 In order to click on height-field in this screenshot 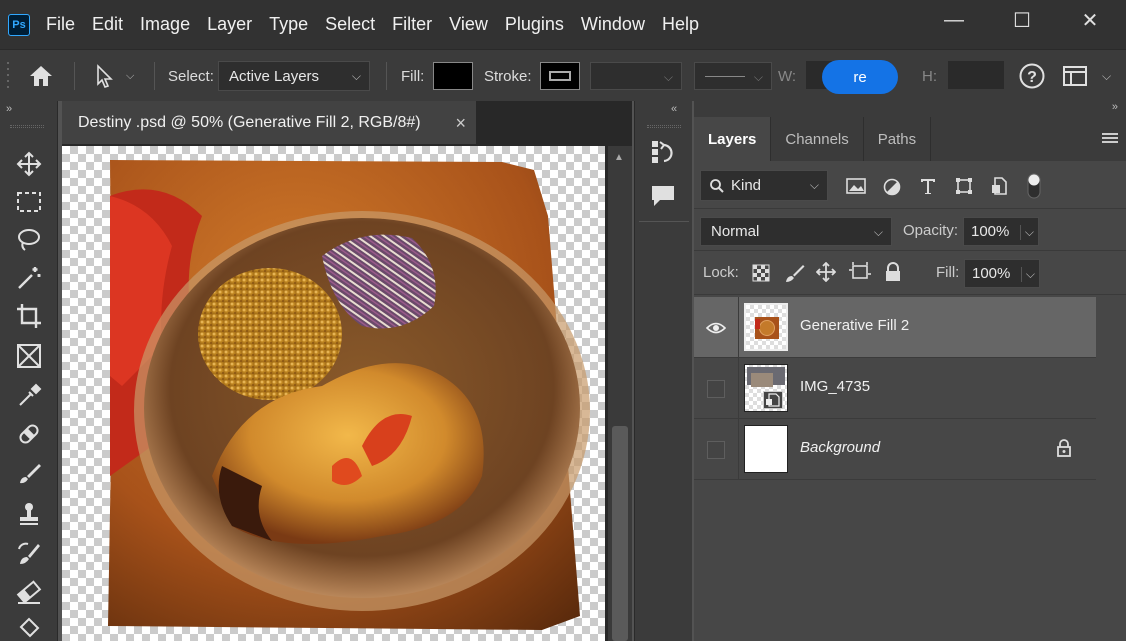, I will do `click(976, 75)`.